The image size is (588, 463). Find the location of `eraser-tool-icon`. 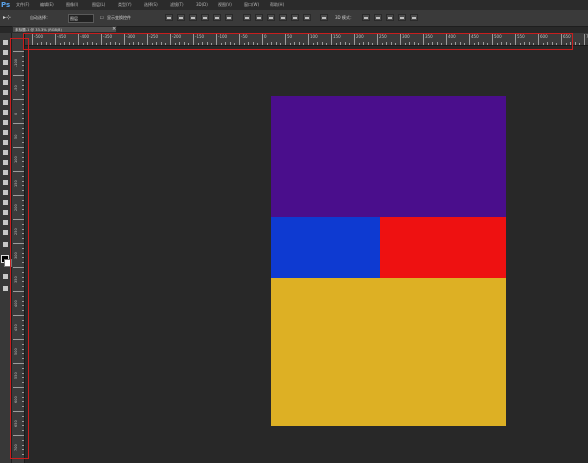

eraser-tool-icon is located at coordinates (5, 142).